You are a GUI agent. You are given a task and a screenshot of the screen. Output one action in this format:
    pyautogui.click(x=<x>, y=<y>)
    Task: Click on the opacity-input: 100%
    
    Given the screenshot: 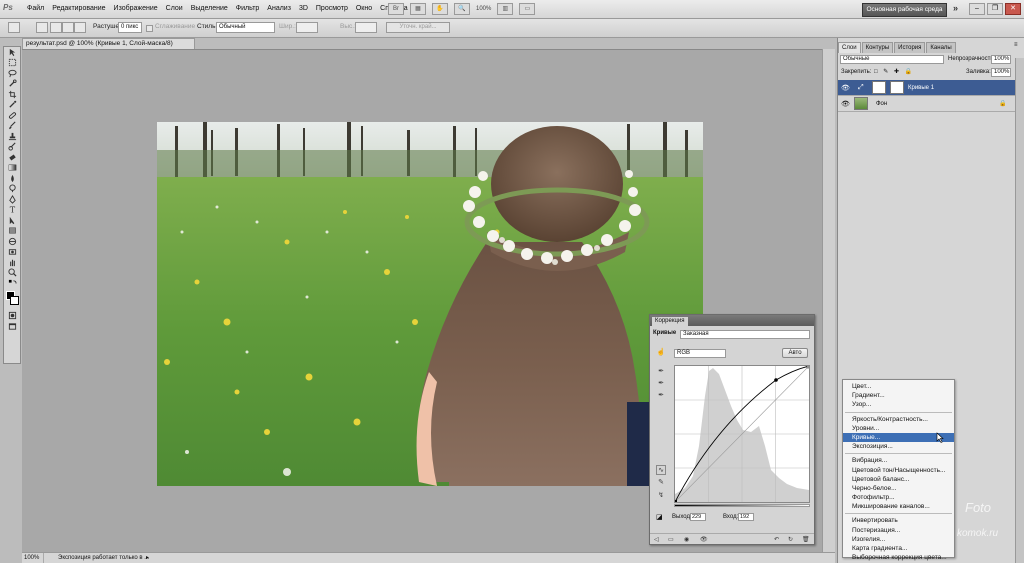 What is the action you would take?
    pyautogui.click(x=1001, y=59)
    